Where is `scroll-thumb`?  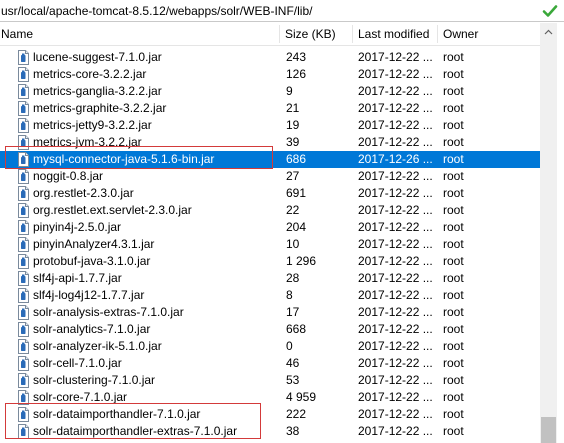
scroll-thumb is located at coordinates (548, 430).